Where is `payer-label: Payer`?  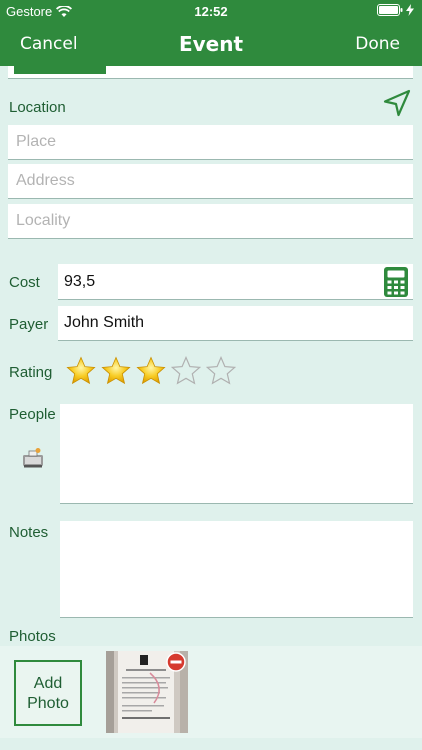 payer-label: Payer is located at coordinates (29, 324).